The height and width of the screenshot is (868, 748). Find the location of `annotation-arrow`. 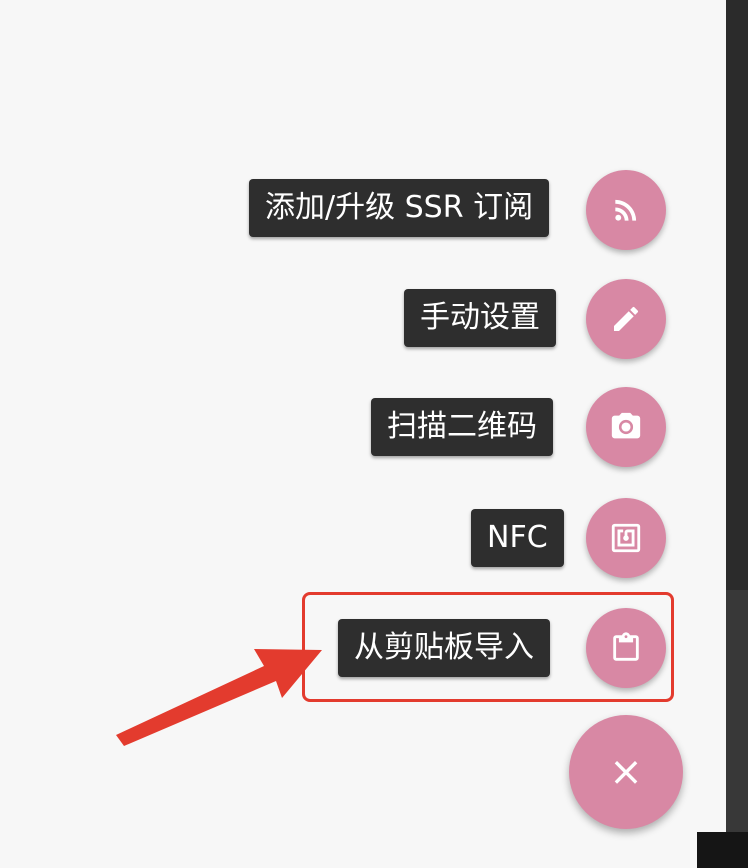

annotation-arrow is located at coordinates (219, 697).